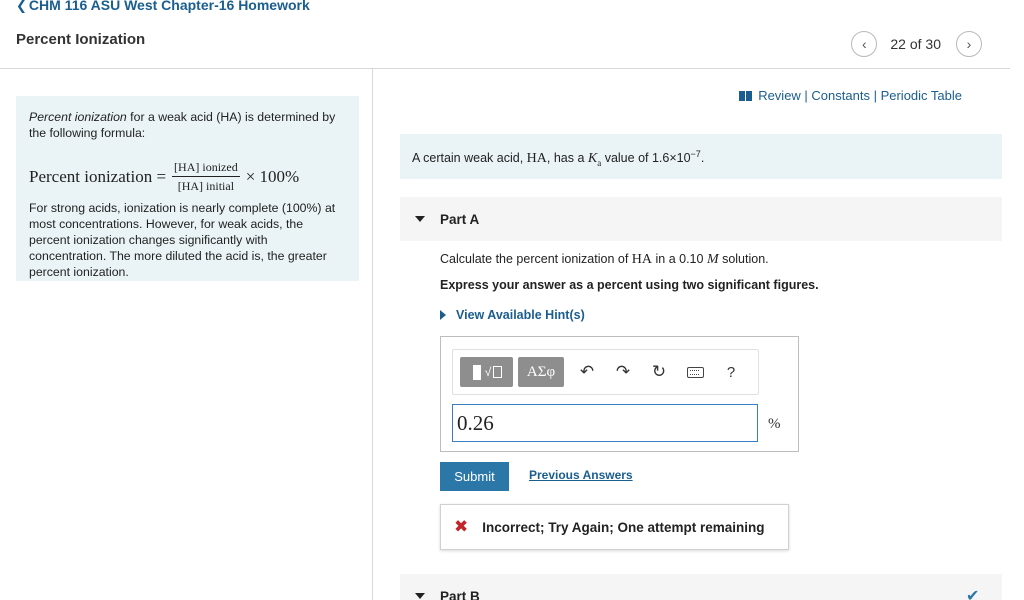 The width and height of the screenshot is (1024, 600). I want to click on periodic-table-link: Periodic Table, so click(921, 95).